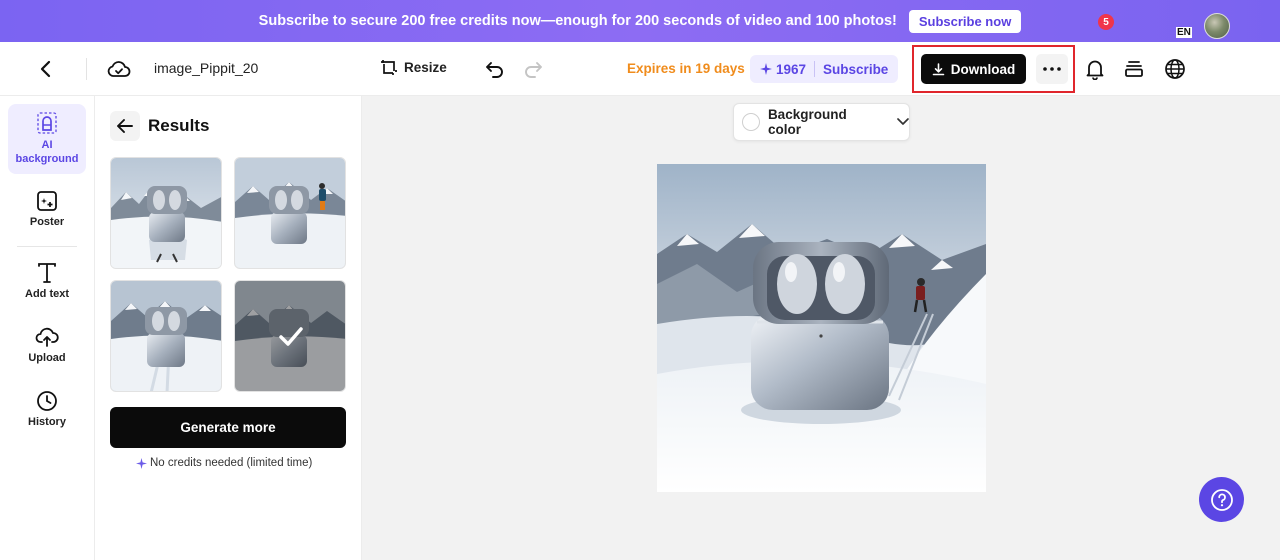 Image resolution: width=1280 pixels, height=560 pixels. What do you see at coordinates (855, 69) in the screenshot?
I see `subscribe-button: Subscribe` at bounding box center [855, 69].